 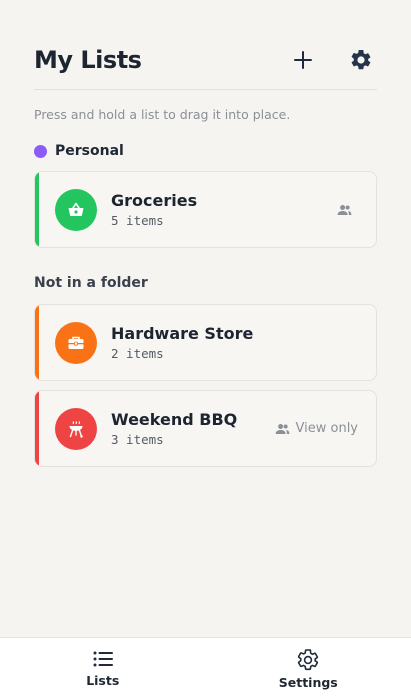 I want to click on list-icon, so click(x=103, y=659).